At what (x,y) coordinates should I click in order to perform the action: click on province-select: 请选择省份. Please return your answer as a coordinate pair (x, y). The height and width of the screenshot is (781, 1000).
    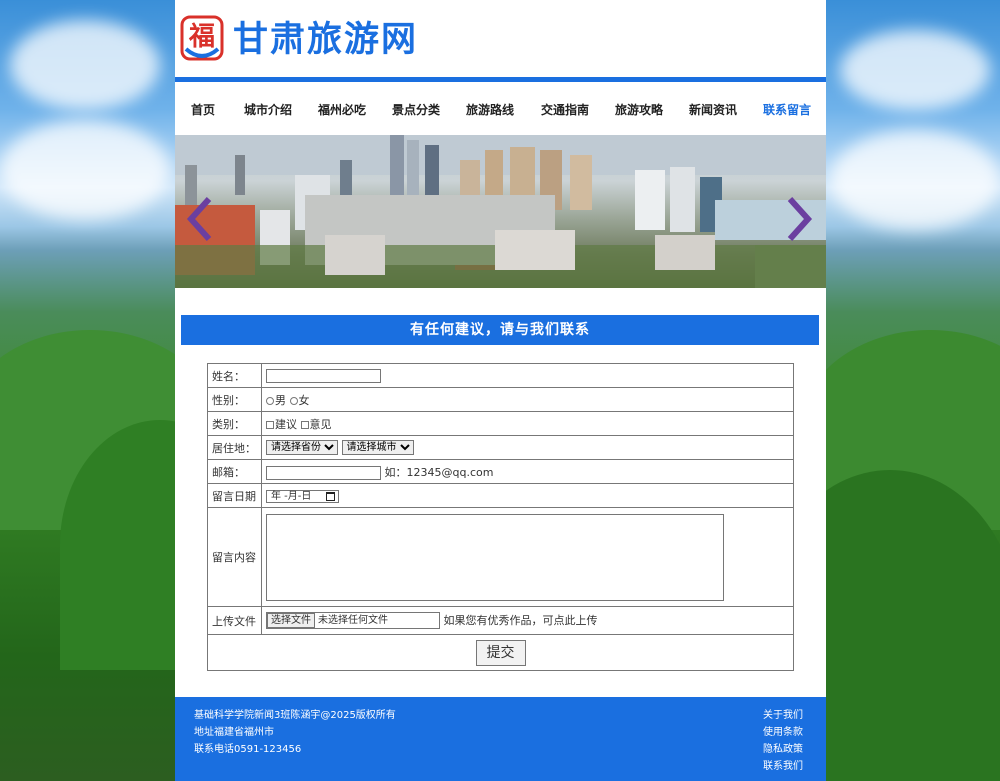
    Looking at the image, I should click on (302, 447).